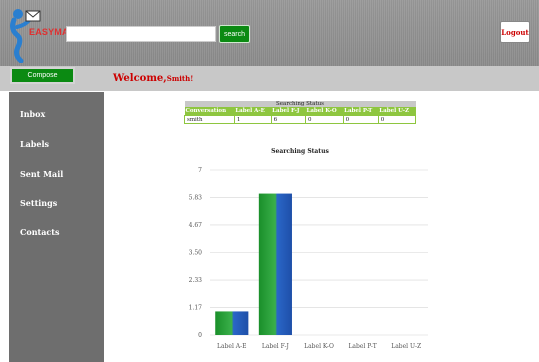  What do you see at coordinates (397, 111) in the screenshot?
I see `column-header: Label U-Z` at bounding box center [397, 111].